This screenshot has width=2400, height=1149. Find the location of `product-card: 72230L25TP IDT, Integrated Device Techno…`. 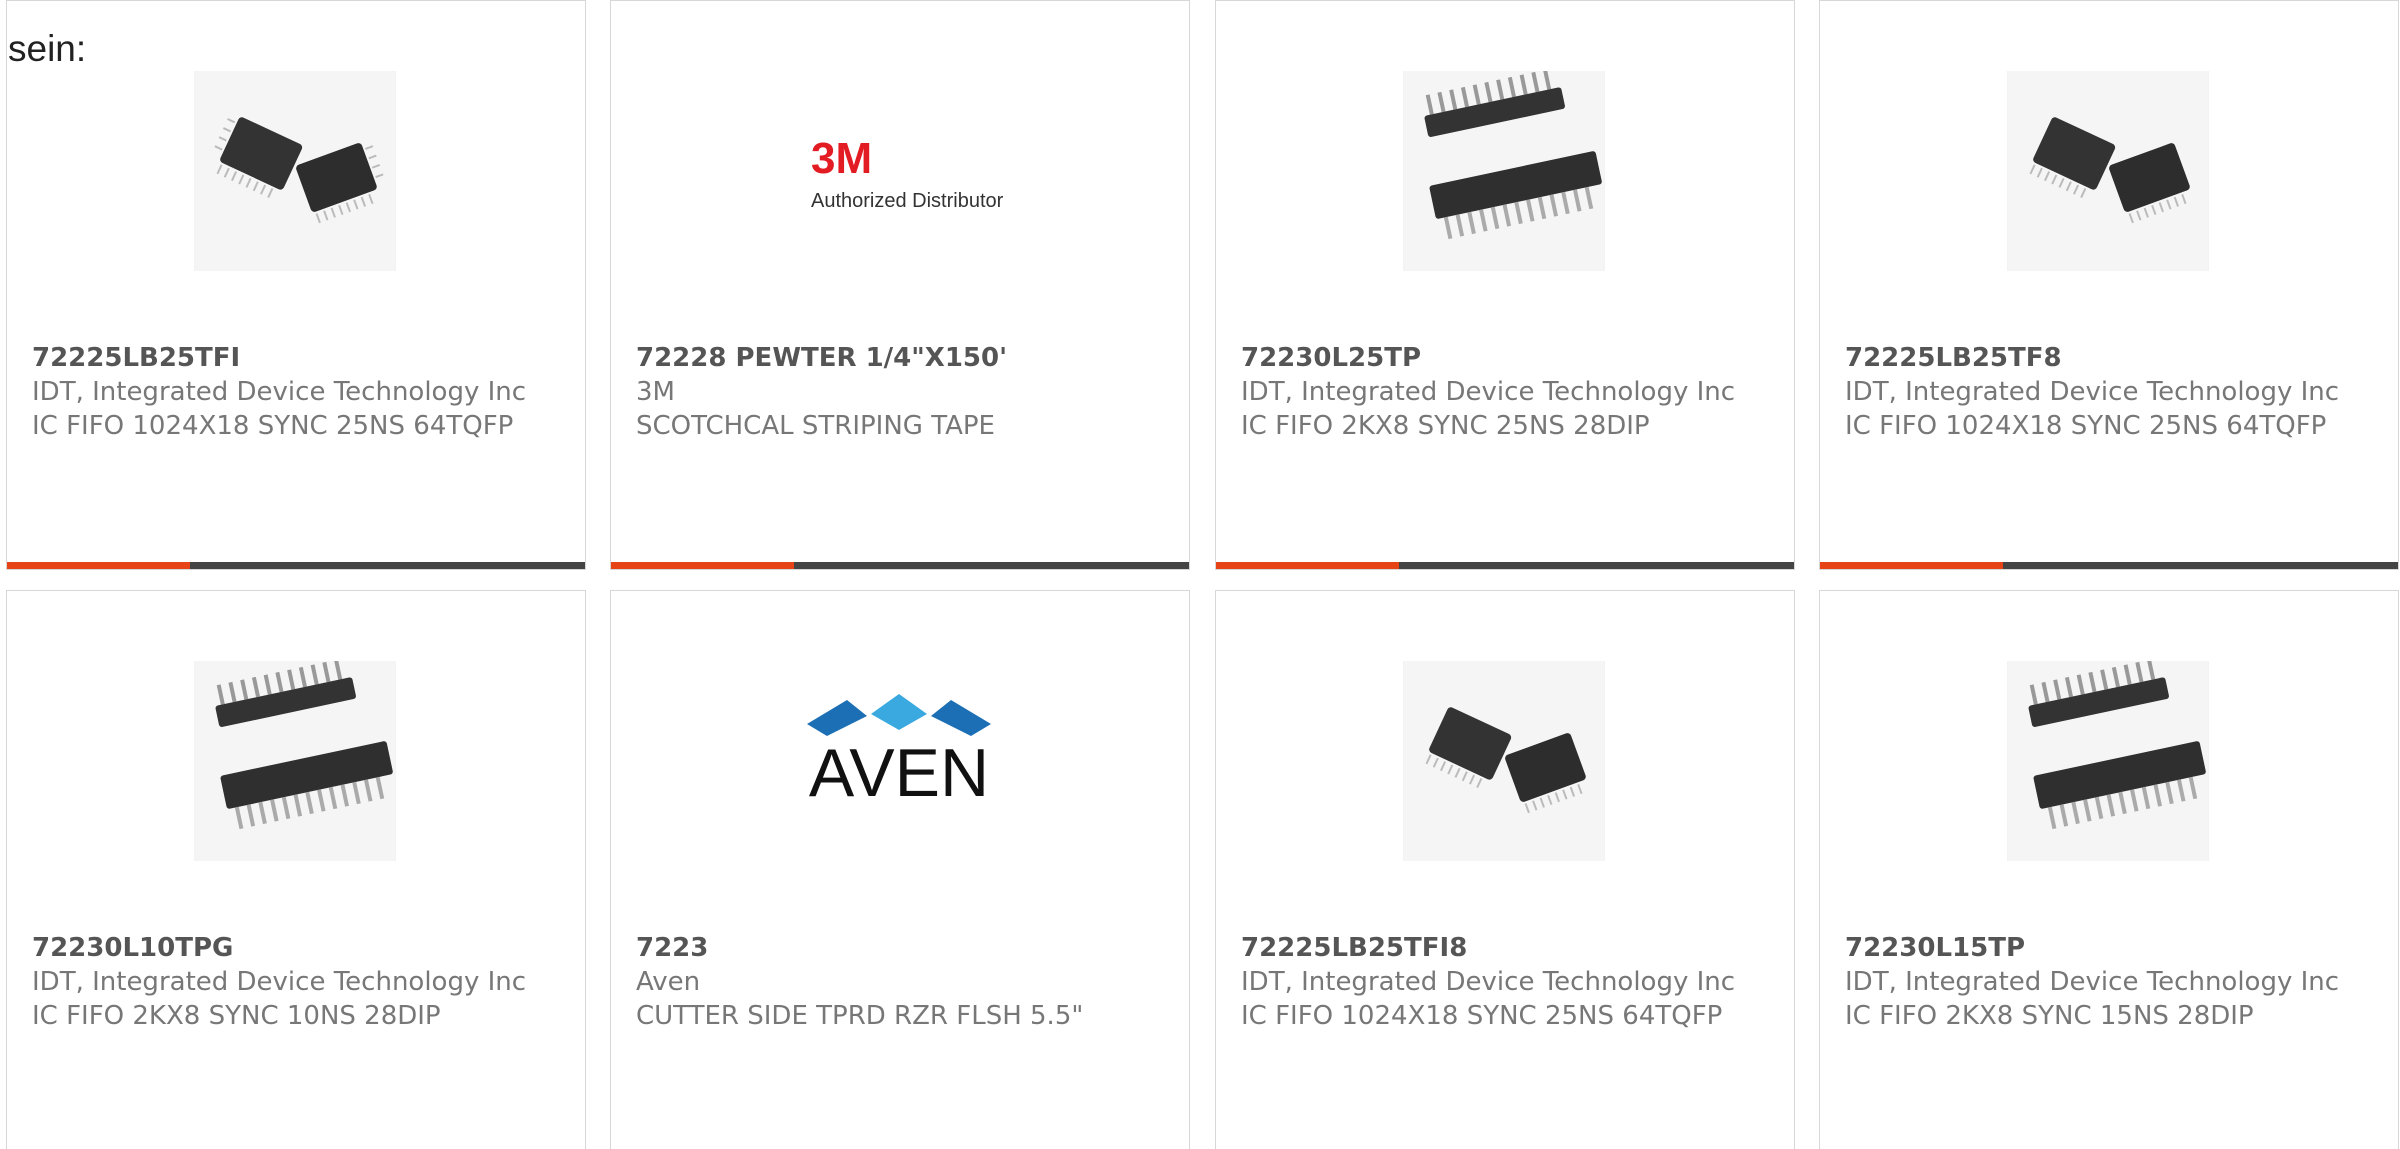

product-card: 72230L25TP IDT, Integrated Device Techno… is located at coordinates (1505, 285).